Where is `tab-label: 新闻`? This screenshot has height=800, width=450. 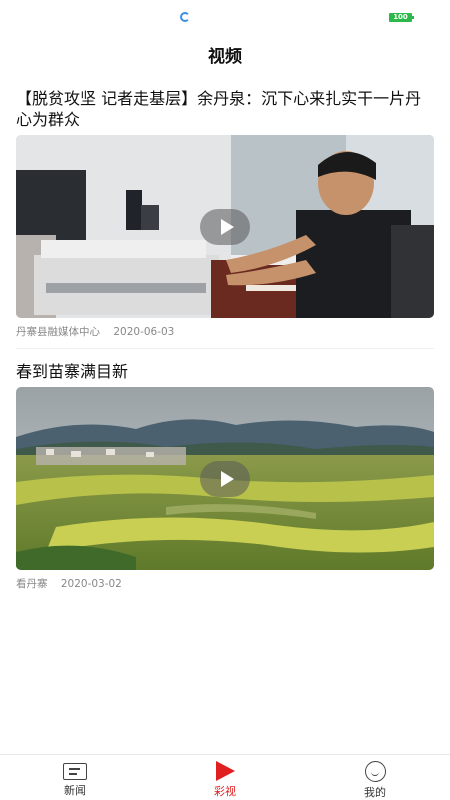
tab-label: 新闻 is located at coordinates (75, 790).